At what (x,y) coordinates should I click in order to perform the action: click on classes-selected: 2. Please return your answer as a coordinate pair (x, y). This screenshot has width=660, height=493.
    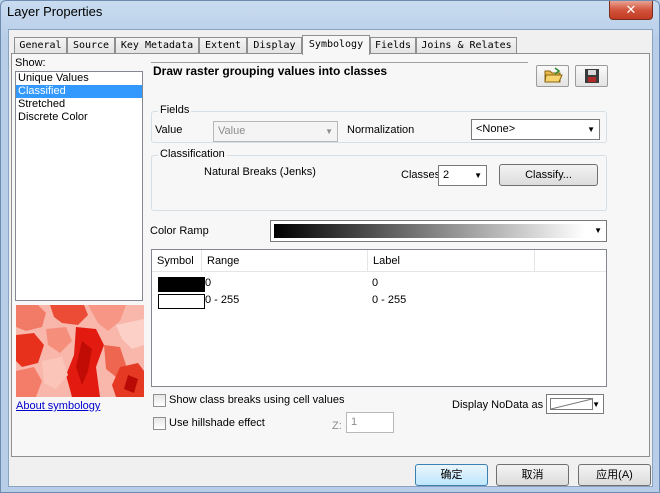
    Looking at the image, I should click on (446, 175).